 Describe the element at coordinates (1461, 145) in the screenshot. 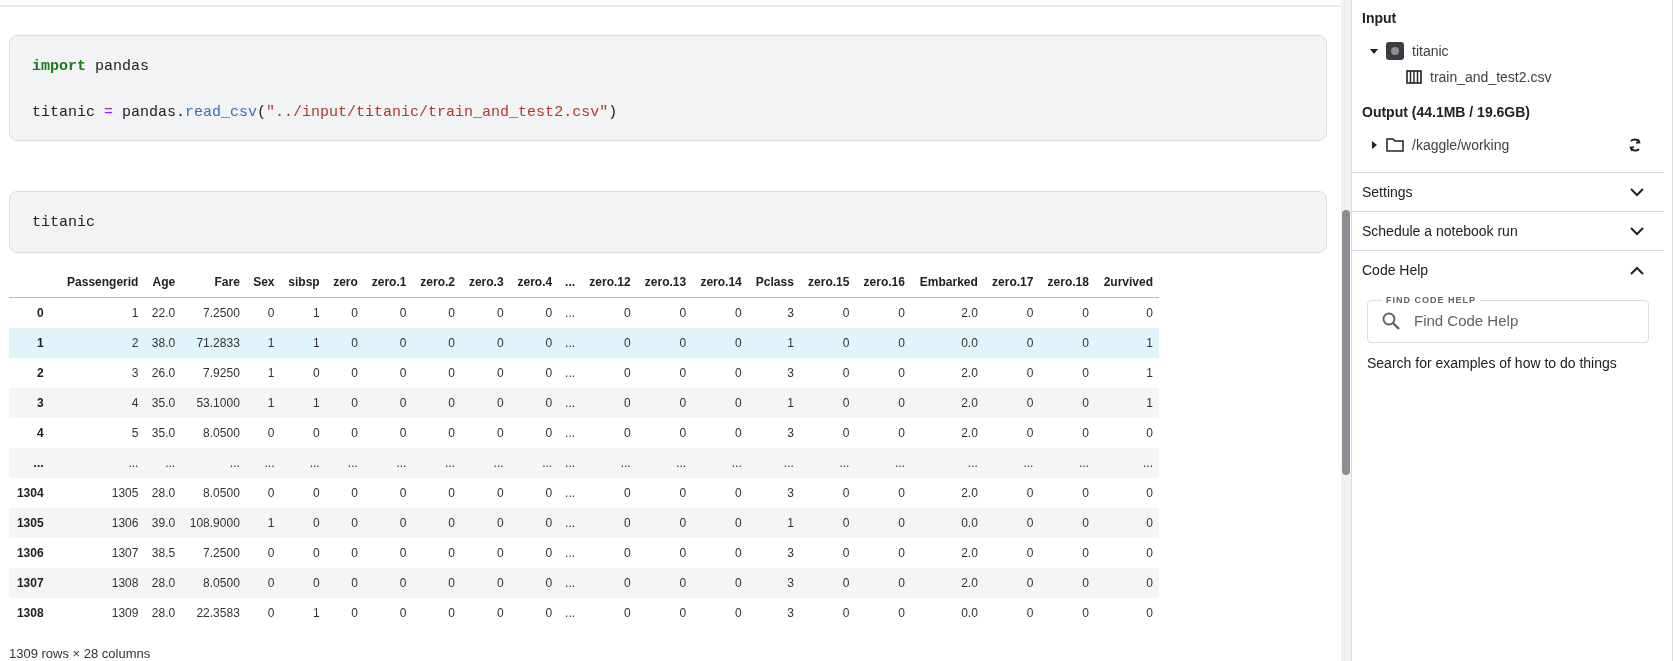

I see `tree-item-label: /kaggle/working` at that location.